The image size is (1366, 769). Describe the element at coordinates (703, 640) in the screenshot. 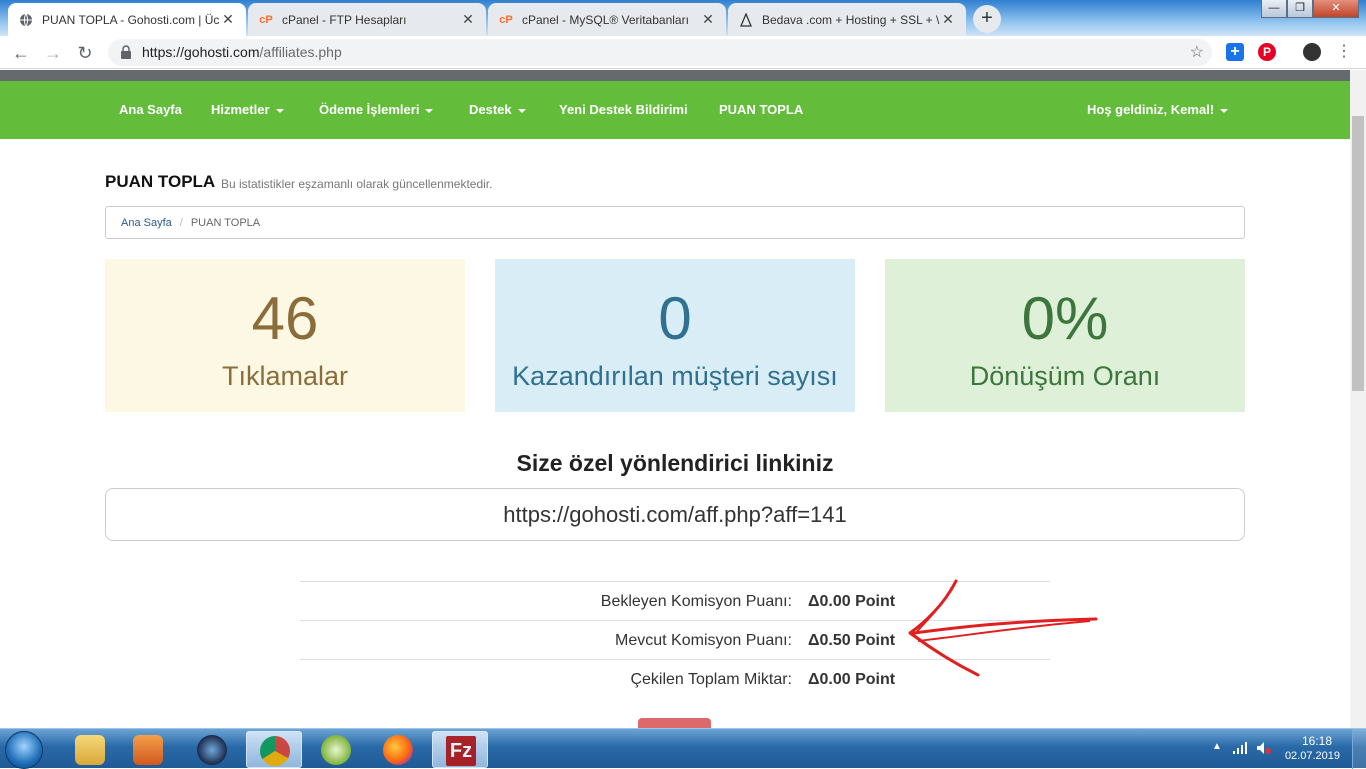

I see `commission-label: Mevcut Komisyon Puanı:` at that location.